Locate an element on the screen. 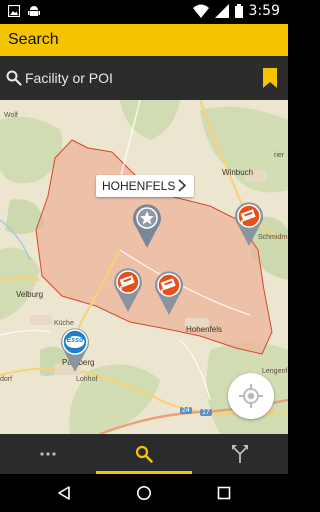 The height and width of the screenshot is (512, 320). place-label-dorf: dorf is located at coordinates (6, 379).